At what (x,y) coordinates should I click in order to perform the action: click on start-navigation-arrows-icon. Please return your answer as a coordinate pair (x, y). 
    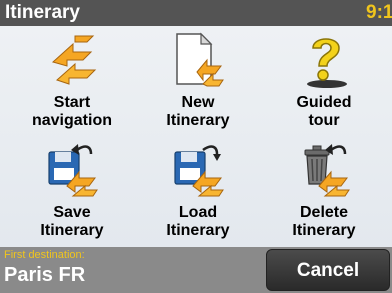
    Looking at the image, I should click on (74, 60).